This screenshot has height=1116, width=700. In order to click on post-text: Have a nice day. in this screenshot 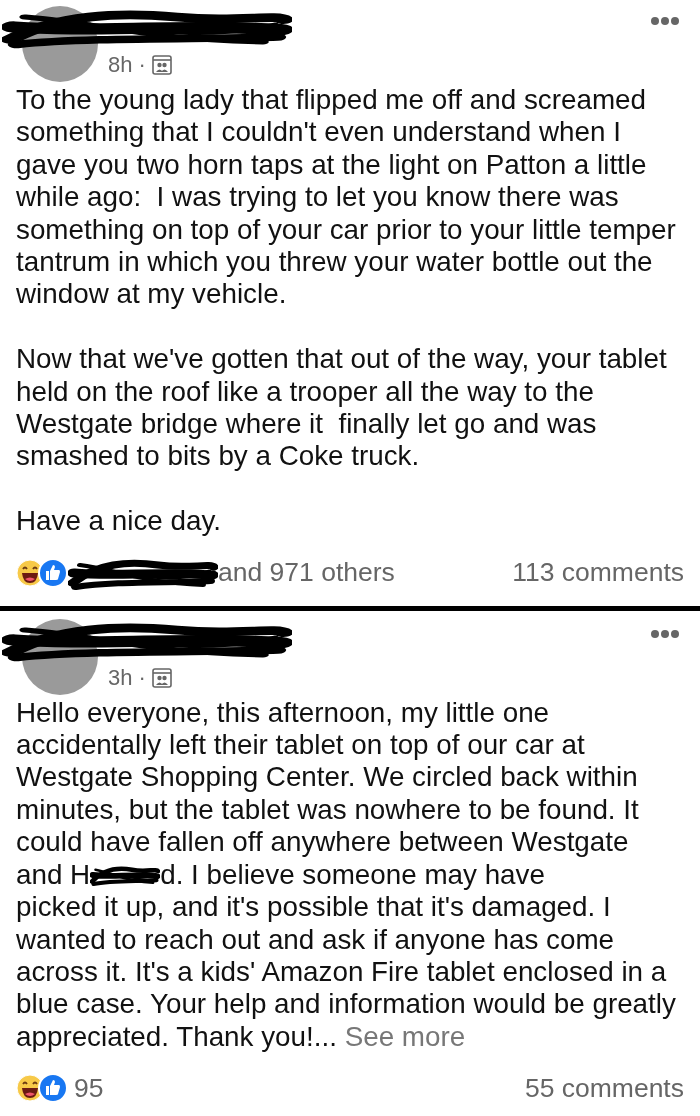, I will do `click(119, 521)`.